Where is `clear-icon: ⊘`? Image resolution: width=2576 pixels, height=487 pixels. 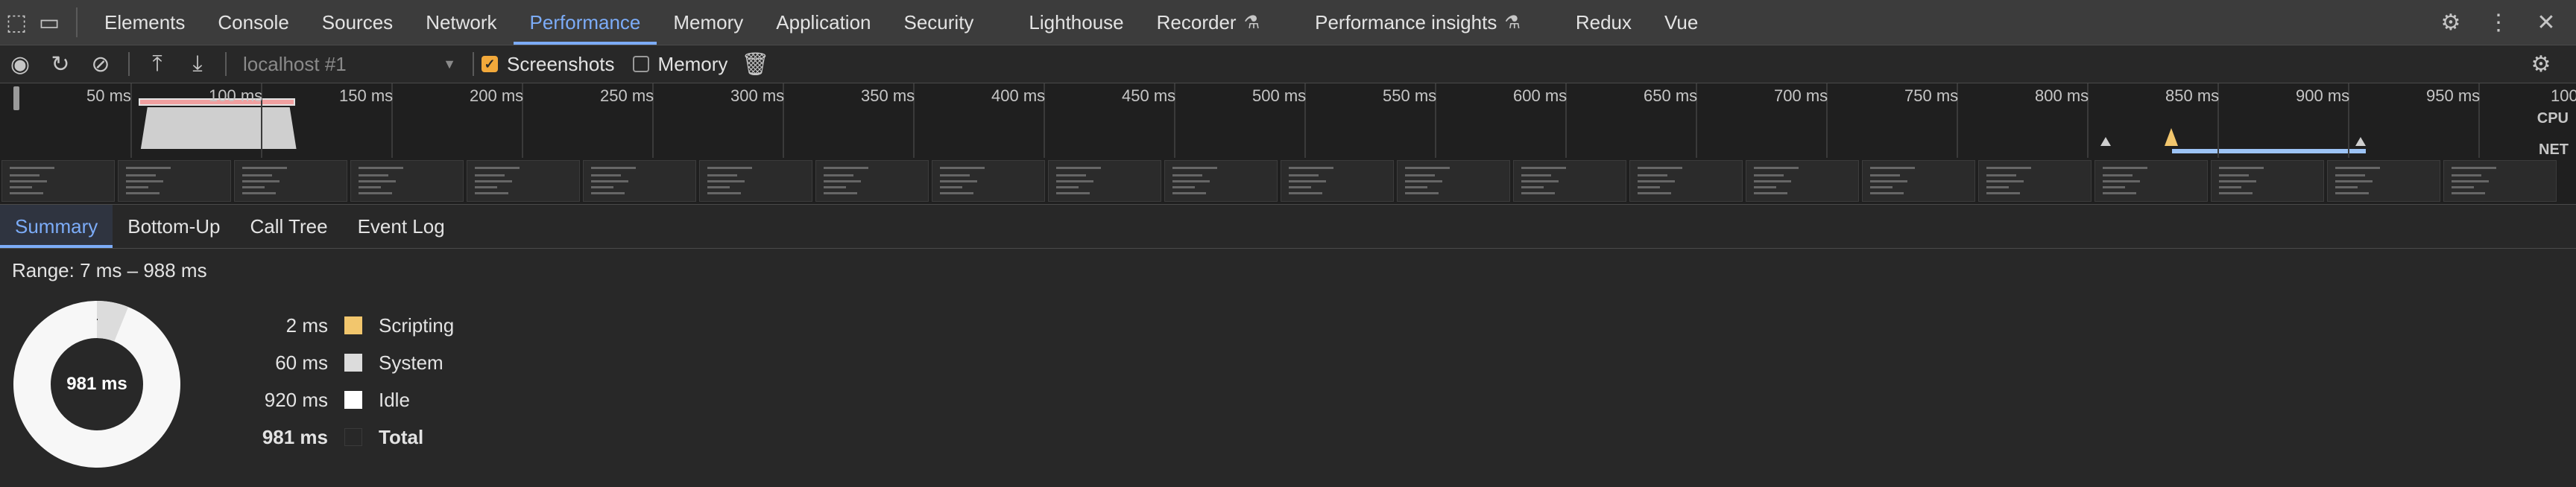 clear-icon: ⊘ is located at coordinates (100, 64).